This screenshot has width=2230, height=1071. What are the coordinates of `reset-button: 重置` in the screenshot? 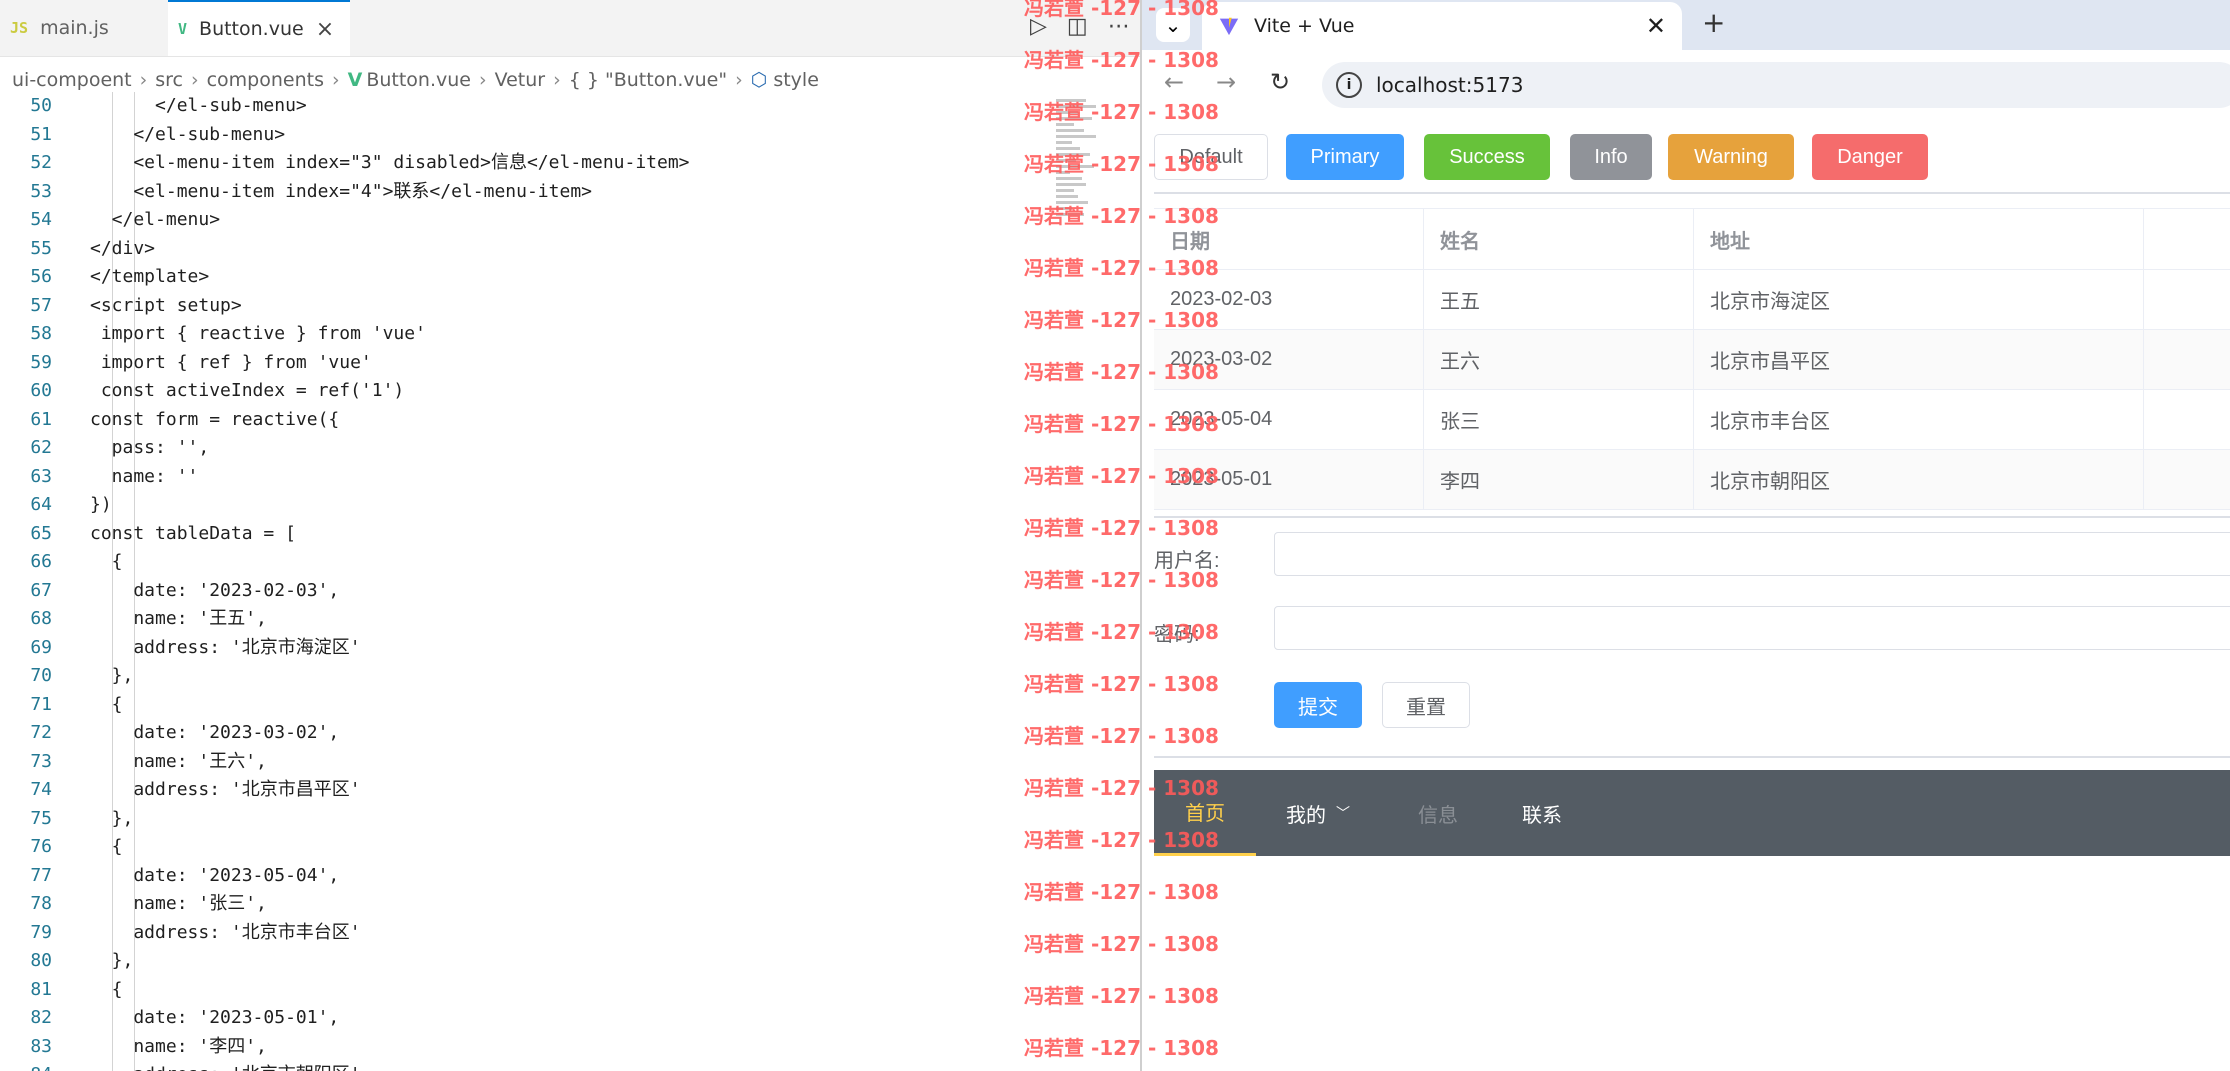 It's located at (1426, 705).